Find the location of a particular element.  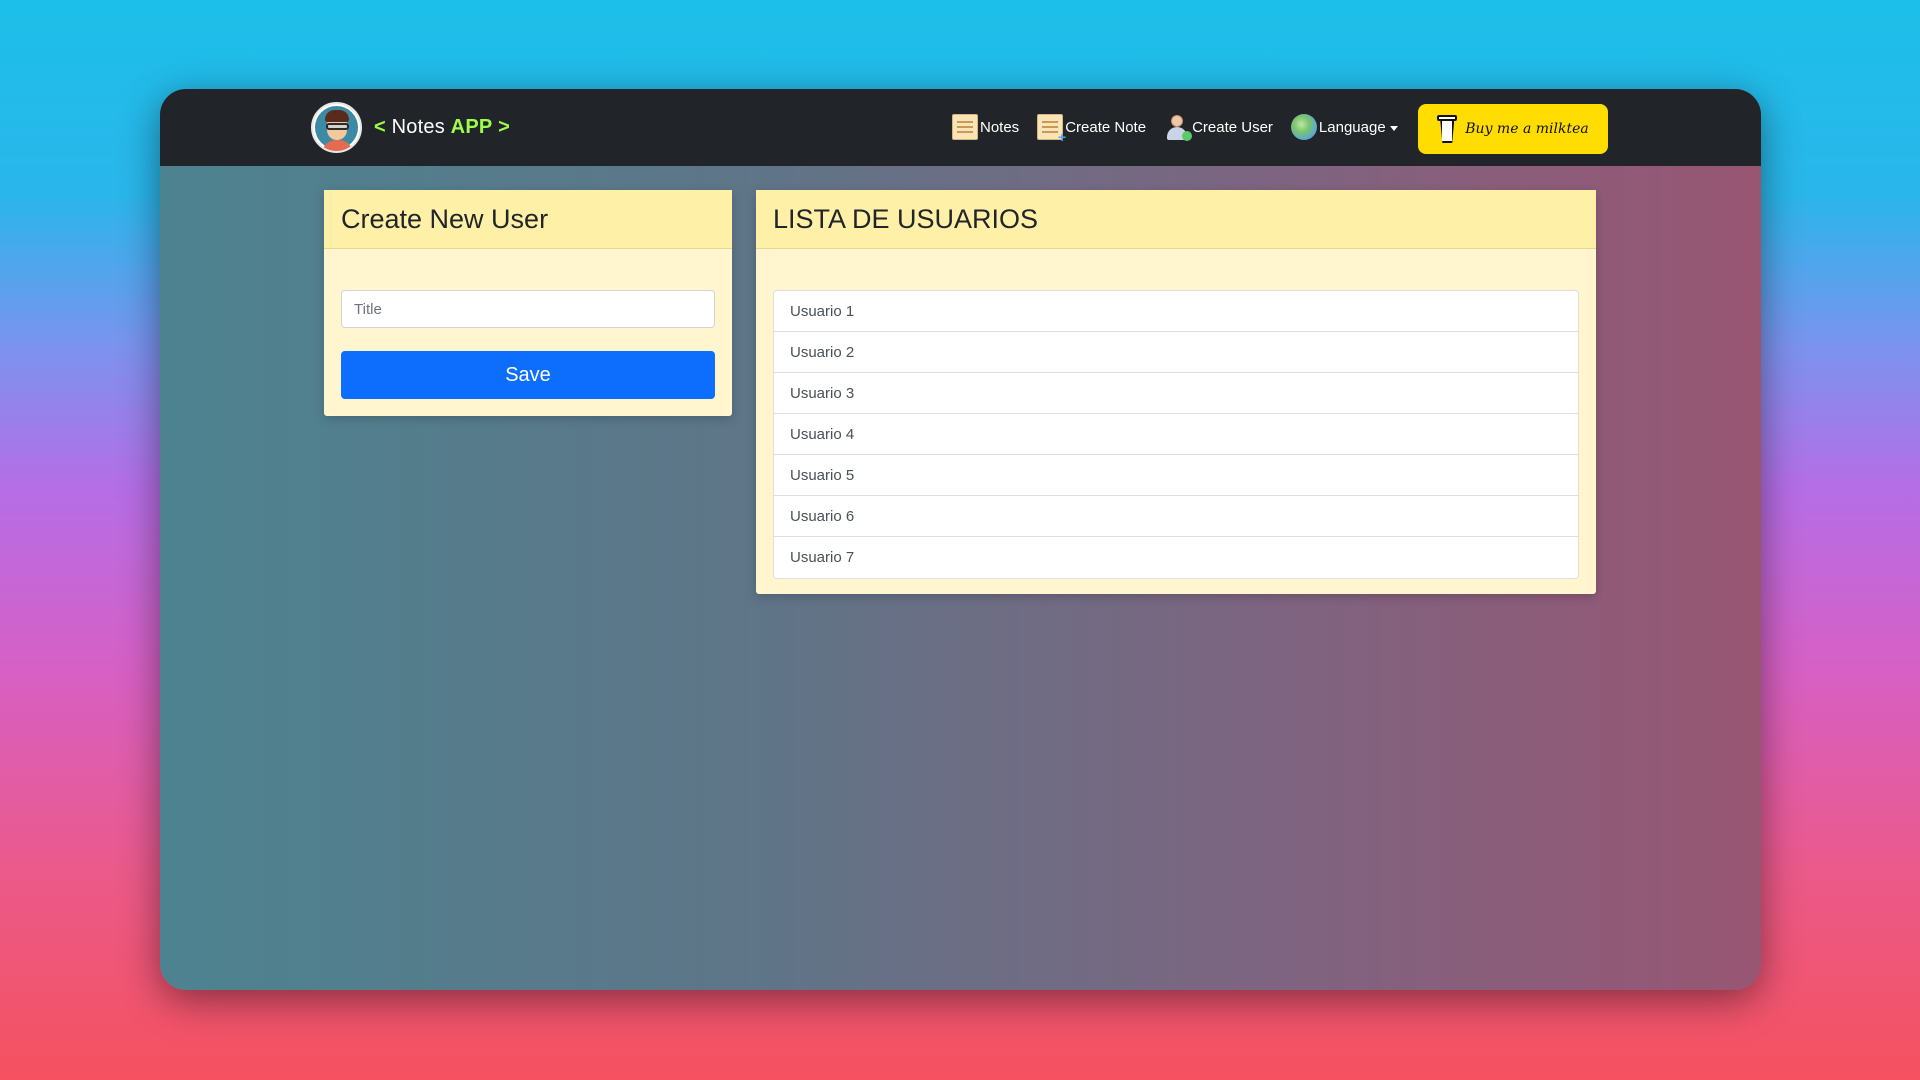

nav-link-create-note: Create Note is located at coordinates (1092, 128).